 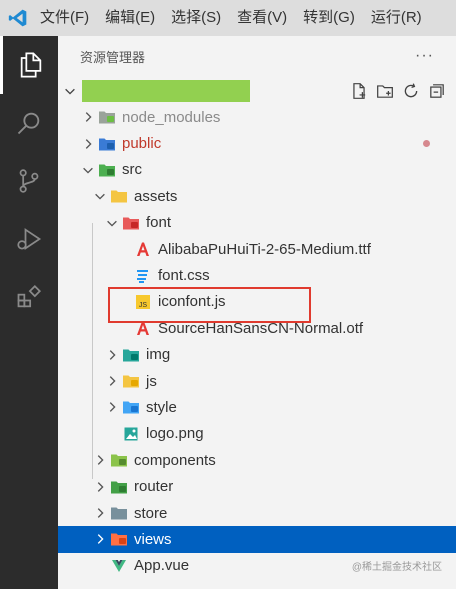 What do you see at coordinates (143, 276) in the screenshot?
I see `css-file-icon` at bounding box center [143, 276].